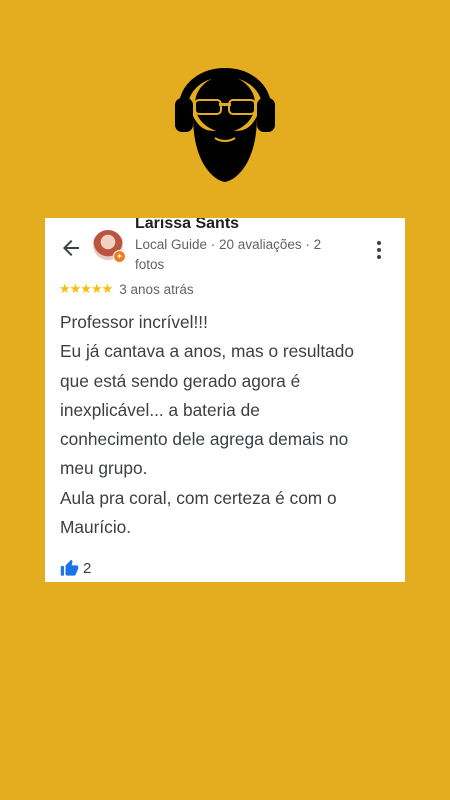  Describe the element at coordinates (86, 288) in the screenshot. I see `star-rating: ★★★★★` at that location.